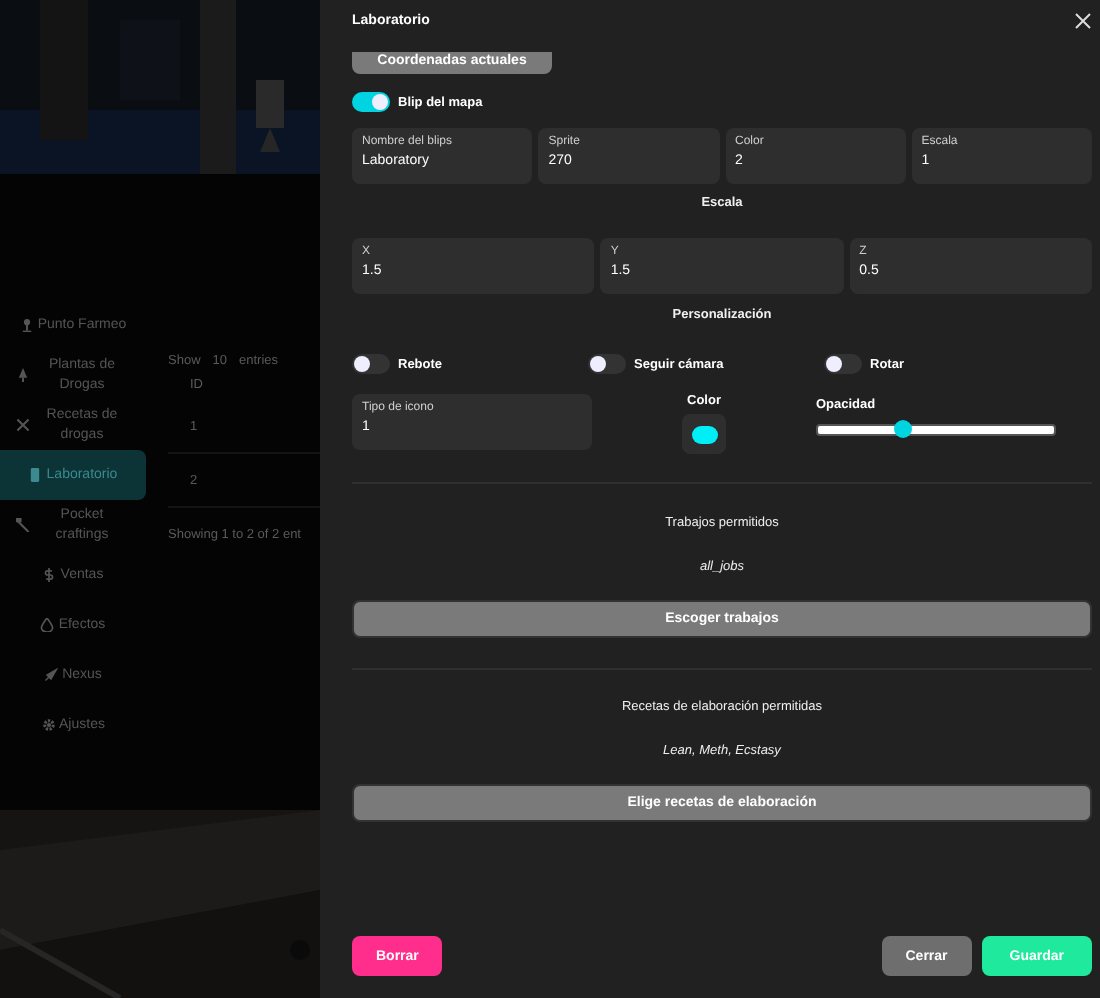 The width and height of the screenshot is (1100, 998). Describe the element at coordinates (23, 425) in the screenshot. I see `cross-icon` at that location.